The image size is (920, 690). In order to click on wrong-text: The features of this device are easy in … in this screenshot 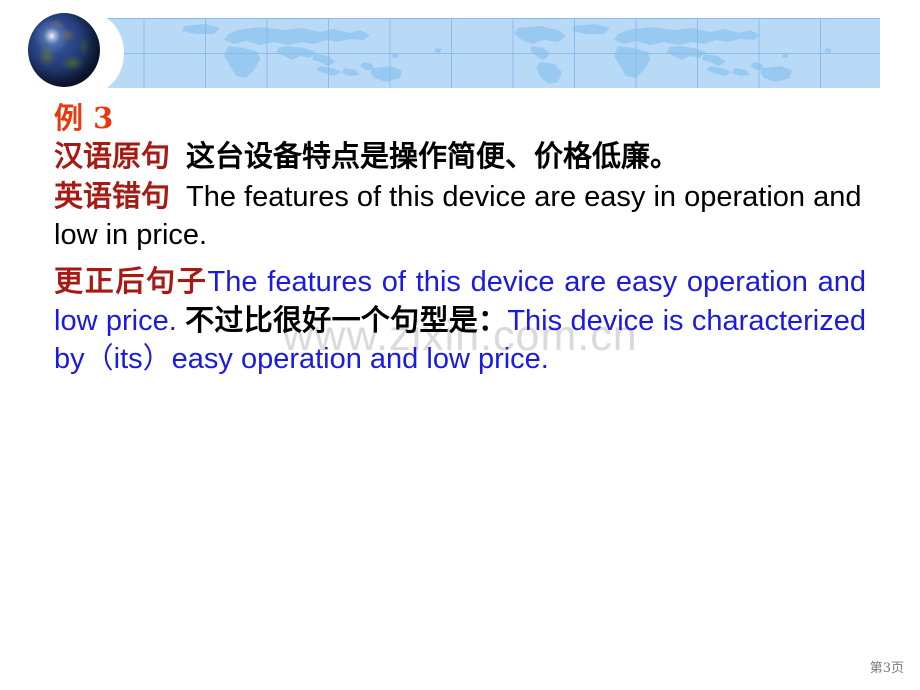, I will do `click(458, 216)`.